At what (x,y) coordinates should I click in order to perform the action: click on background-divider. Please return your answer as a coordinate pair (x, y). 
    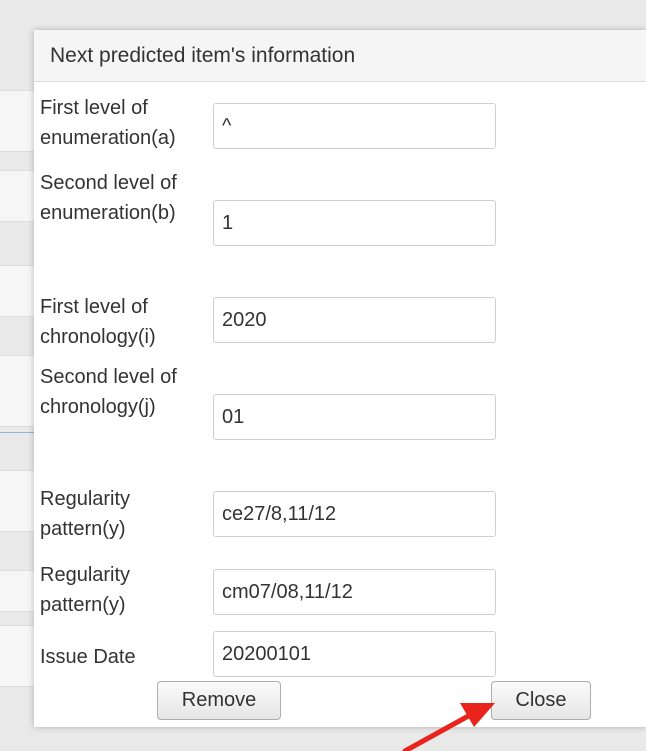
    Looking at the image, I should click on (17, 432).